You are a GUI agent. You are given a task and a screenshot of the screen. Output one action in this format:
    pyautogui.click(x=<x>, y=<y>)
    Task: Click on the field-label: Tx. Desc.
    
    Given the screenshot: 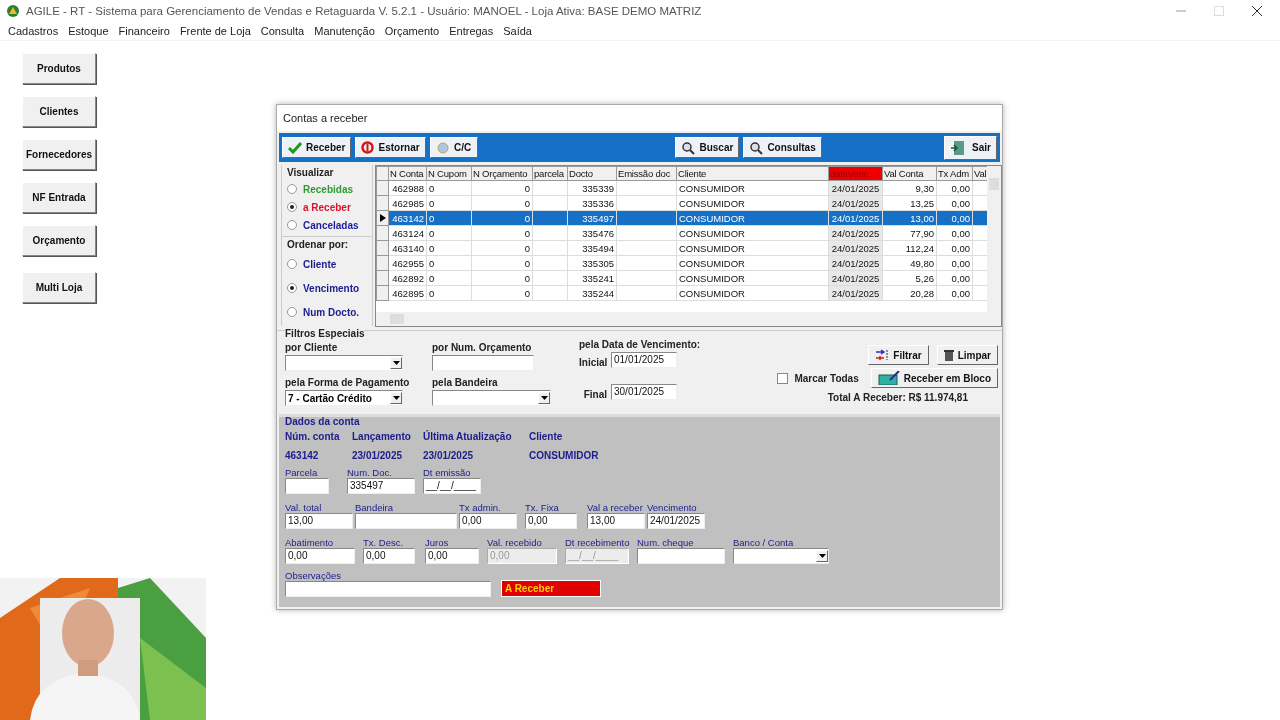 What is the action you would take?
    pyautogui.click(x=384, y=542)
    